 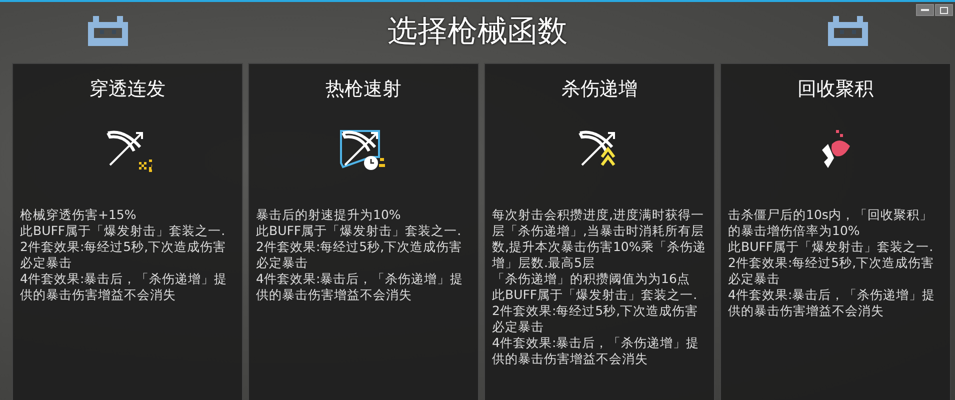 What do you see at coordinates (329, 215) in the screenshot?
I see `card-description: 暴击后的射速提升为10%` at bounding box center [329, 215].